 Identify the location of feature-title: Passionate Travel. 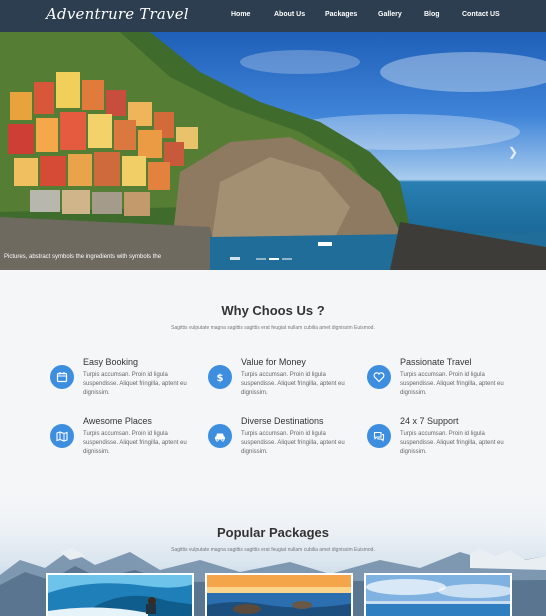
(436, 362).